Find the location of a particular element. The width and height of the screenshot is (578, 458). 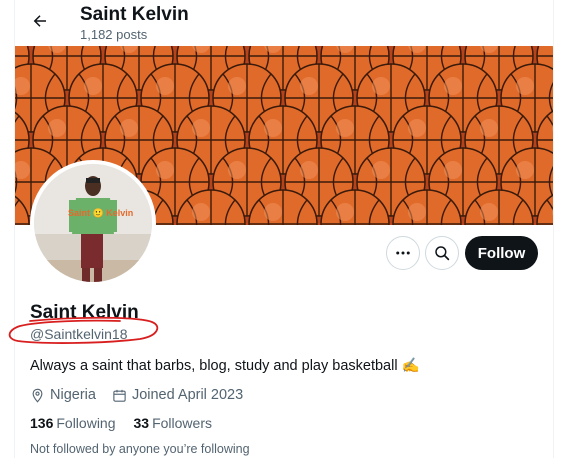

profile-meta: Nigeria Joined April 2023 is located at coordinates (144, 395).